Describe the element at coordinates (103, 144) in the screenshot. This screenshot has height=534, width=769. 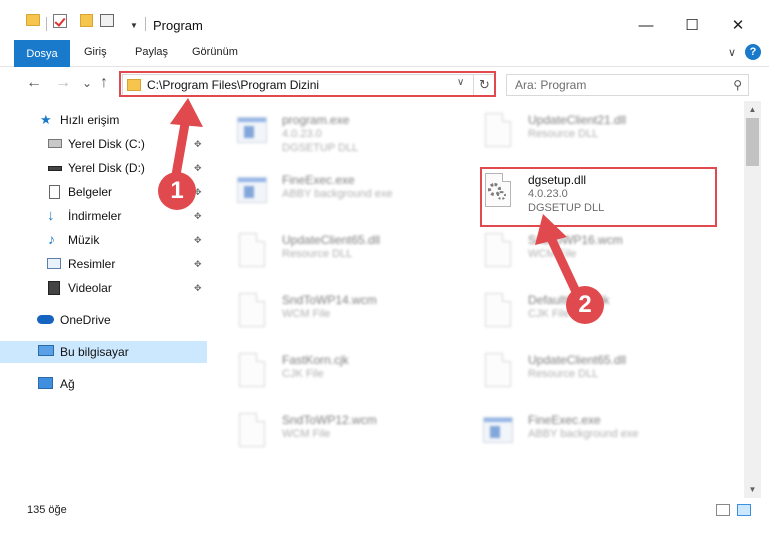
I see `sidebar-item-local-disk-c: Yerel Disk (C:) ✥` at that location.